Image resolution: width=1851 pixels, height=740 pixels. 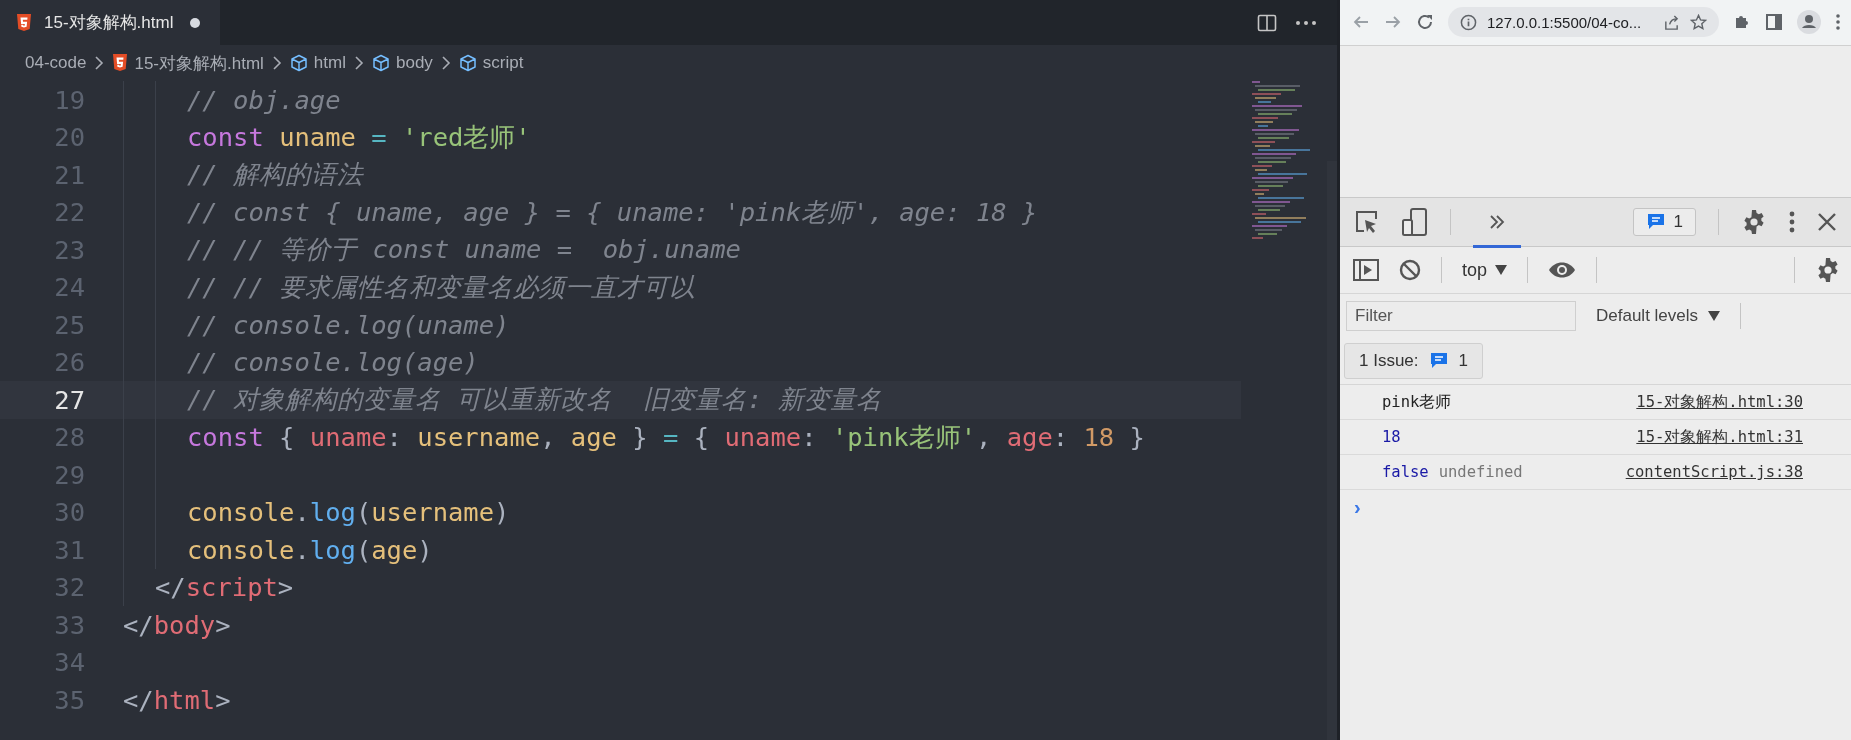 I want to click on code-line: // 解构的语法, so click(x=275, y=175).